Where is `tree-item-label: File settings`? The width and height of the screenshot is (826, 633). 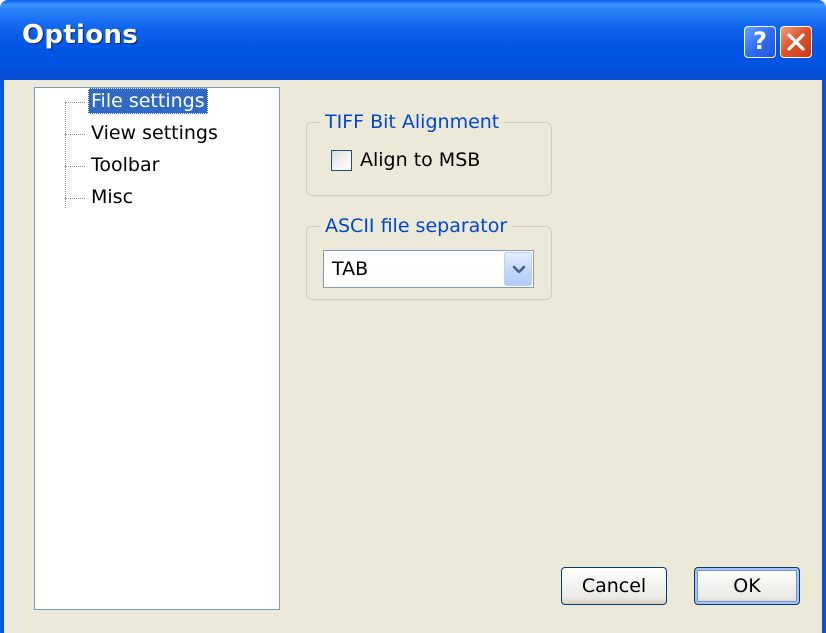 tree-item-label: File settings is located at coordinates (148, 101).